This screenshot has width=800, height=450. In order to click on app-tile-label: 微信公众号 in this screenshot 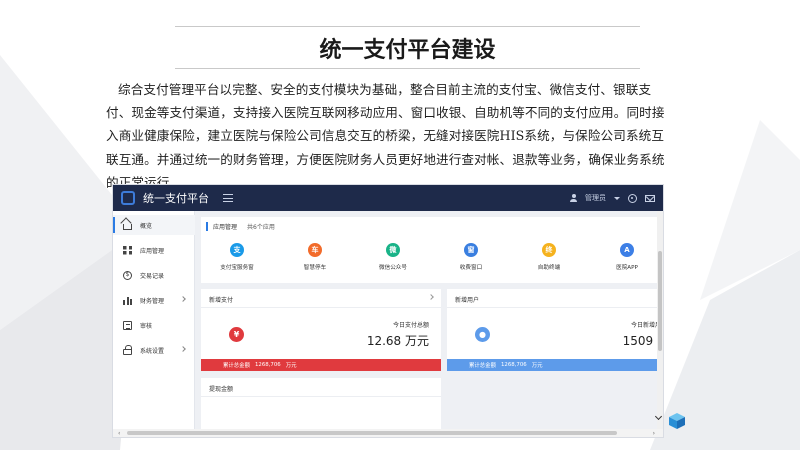, I will do `click(393, 268)`.